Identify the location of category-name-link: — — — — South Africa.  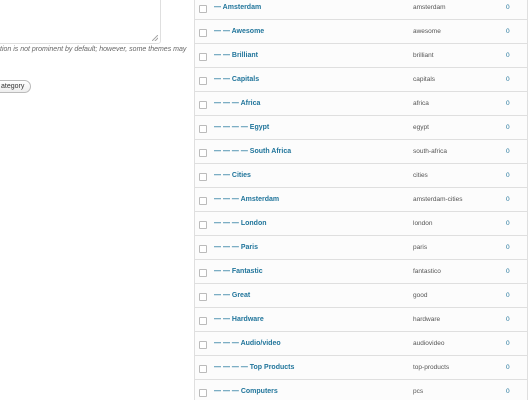
(252, 151).